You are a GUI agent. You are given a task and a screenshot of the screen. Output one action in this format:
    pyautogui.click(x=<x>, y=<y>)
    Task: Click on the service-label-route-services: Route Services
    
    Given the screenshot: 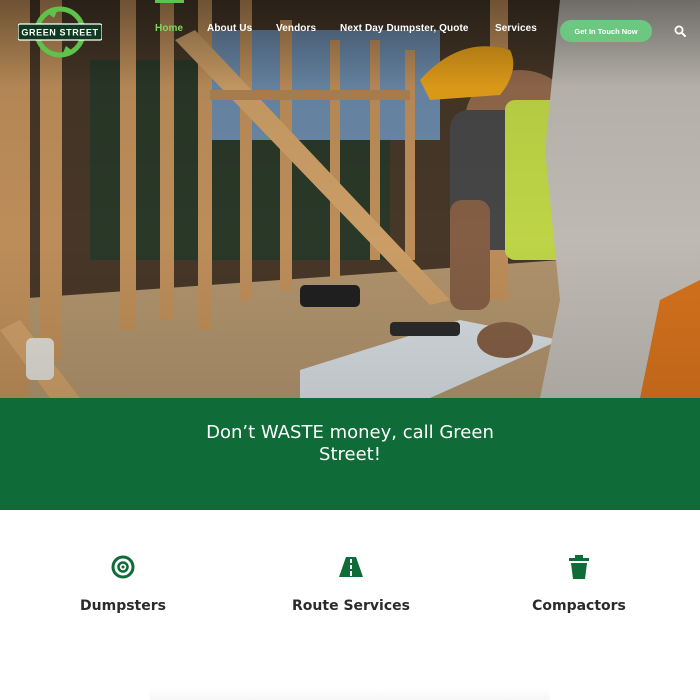 What is the action you would take?
    pyautogui.click(x=351, y=606)
    